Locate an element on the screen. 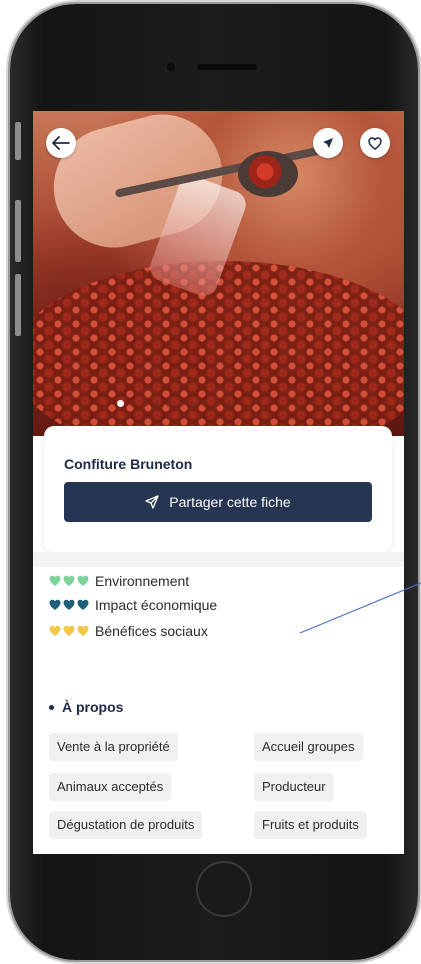 This screenshot has height=964, width=421. ladle-head is located at coordinates (268, 174).